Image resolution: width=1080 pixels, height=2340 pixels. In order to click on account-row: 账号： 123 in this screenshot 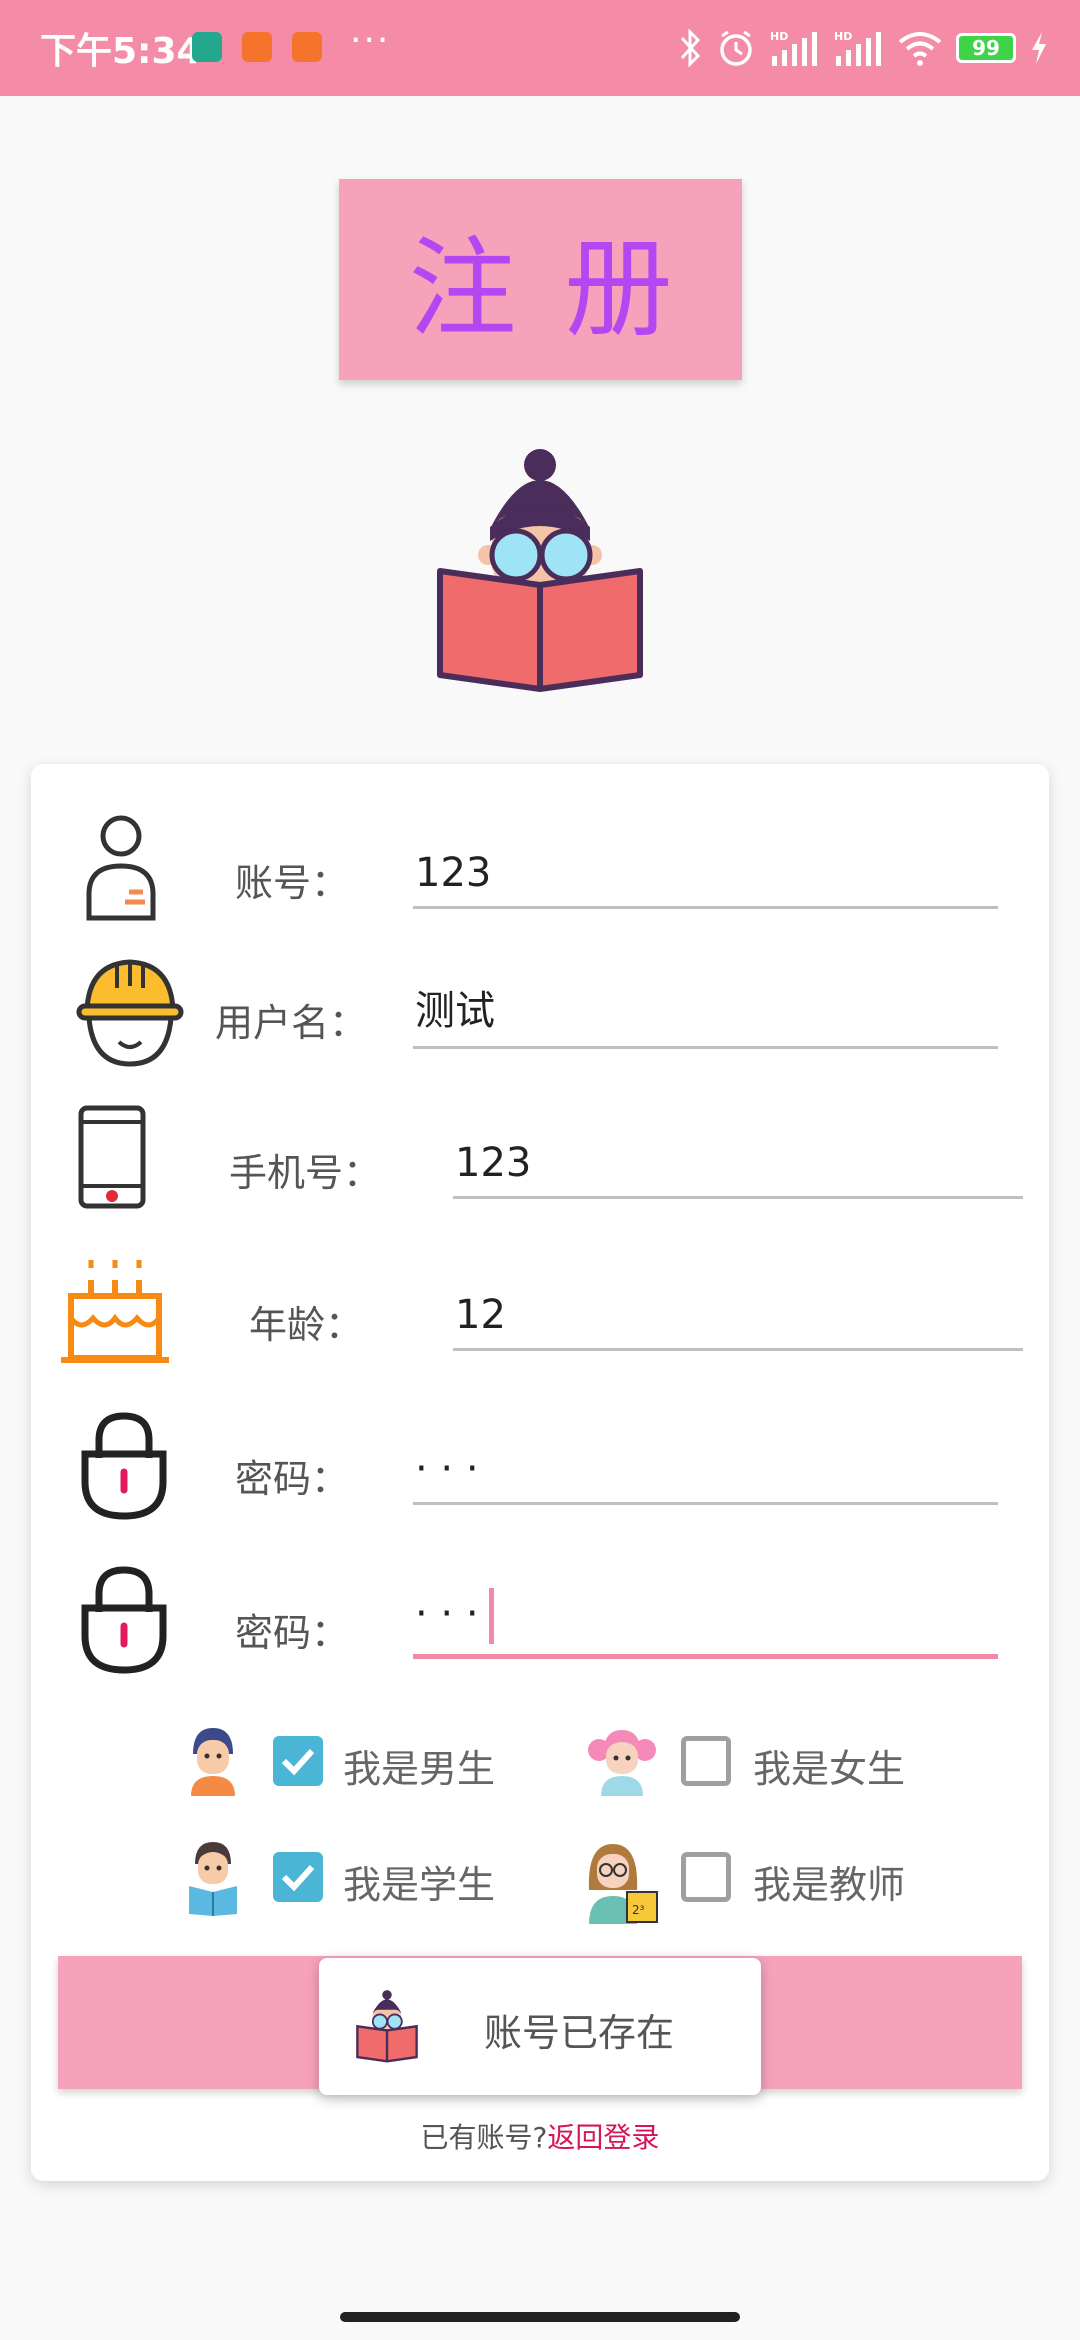, I will do `click(540, 879)`.